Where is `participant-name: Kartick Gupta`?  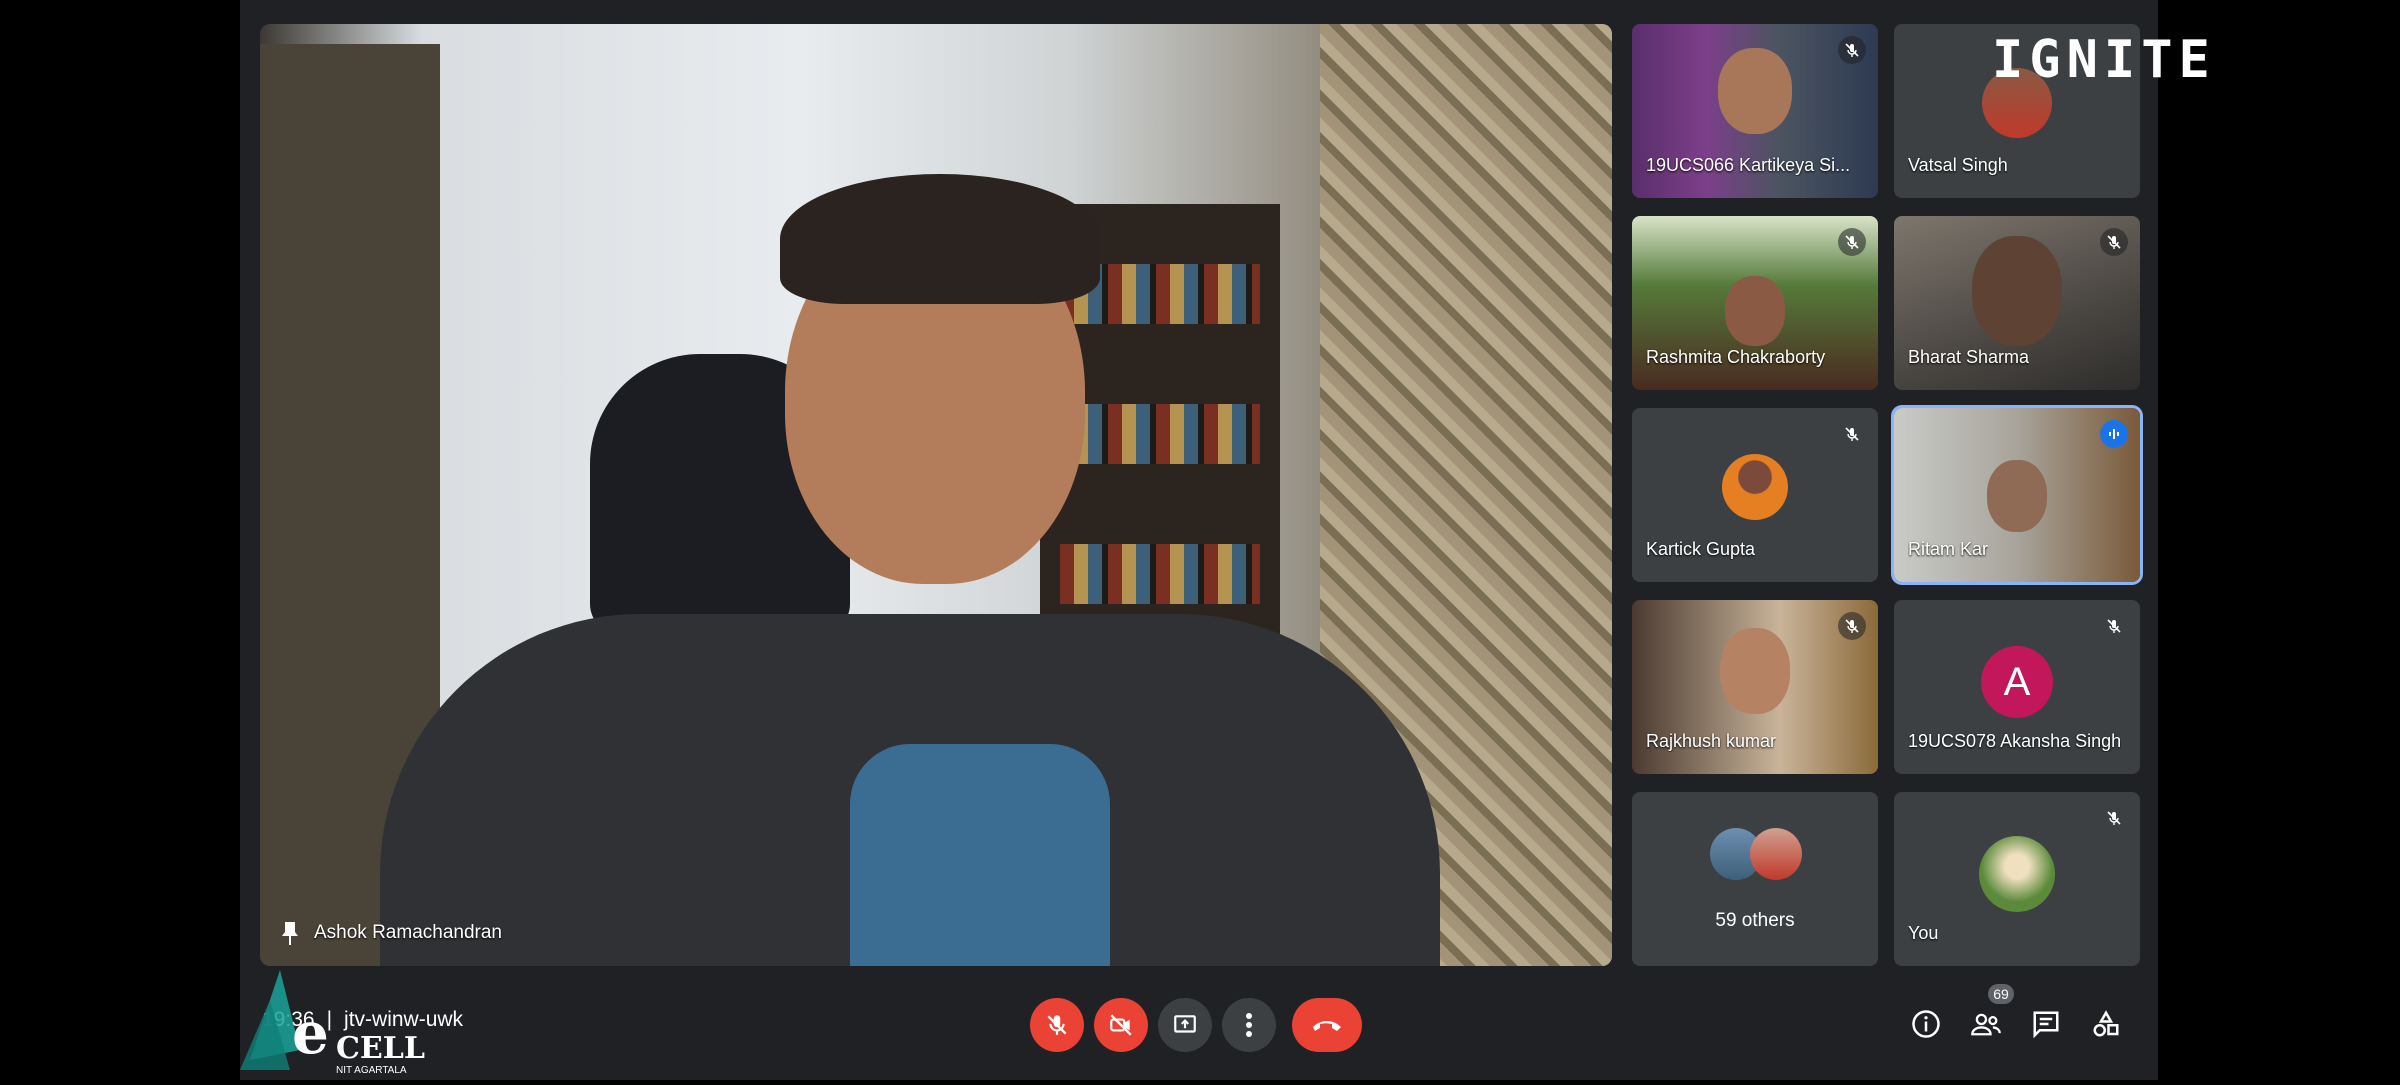
participant-name: Kartick Gupta is located at coordinates (1701, 549).